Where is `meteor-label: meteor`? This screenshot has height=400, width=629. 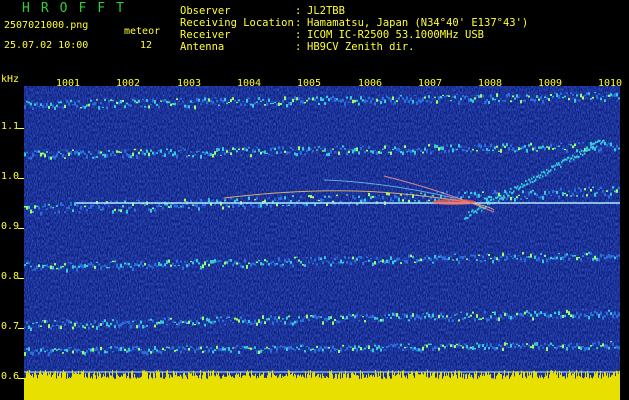
meteor-label: meteor is located at coordinates (142, 31).